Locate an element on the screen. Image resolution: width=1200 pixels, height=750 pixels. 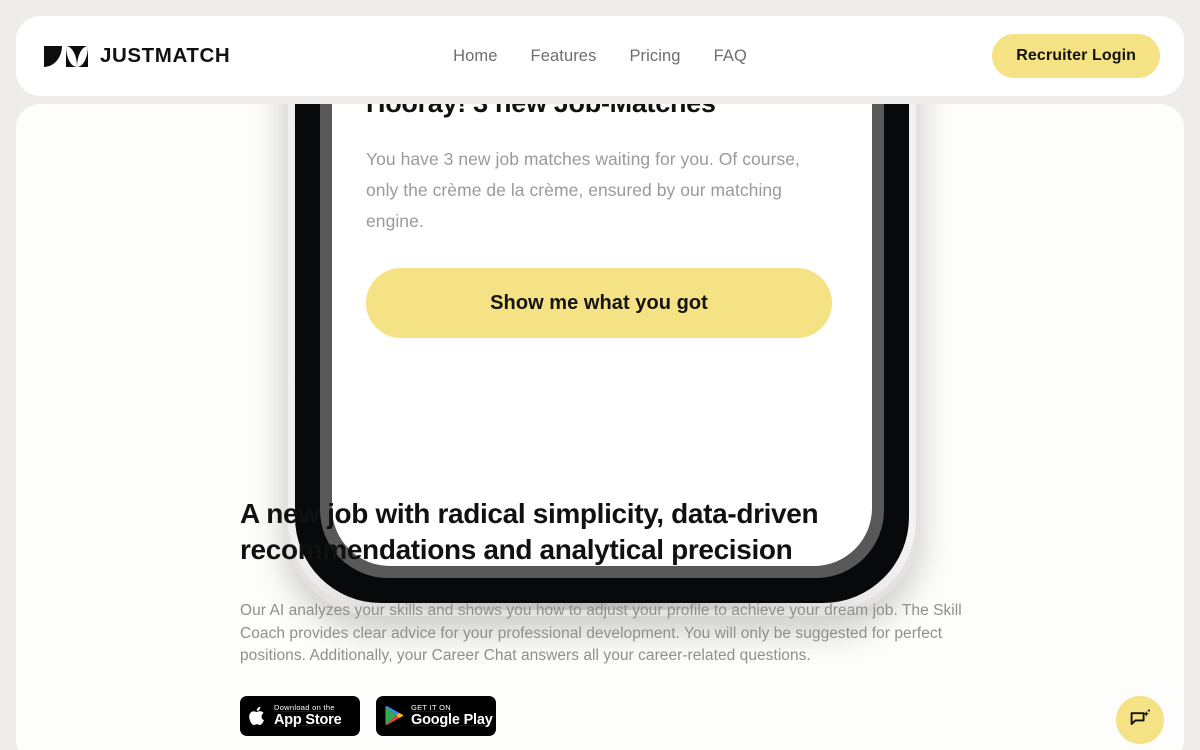
show-matches-button: Show me what you got is located at coordinates (599, 303).